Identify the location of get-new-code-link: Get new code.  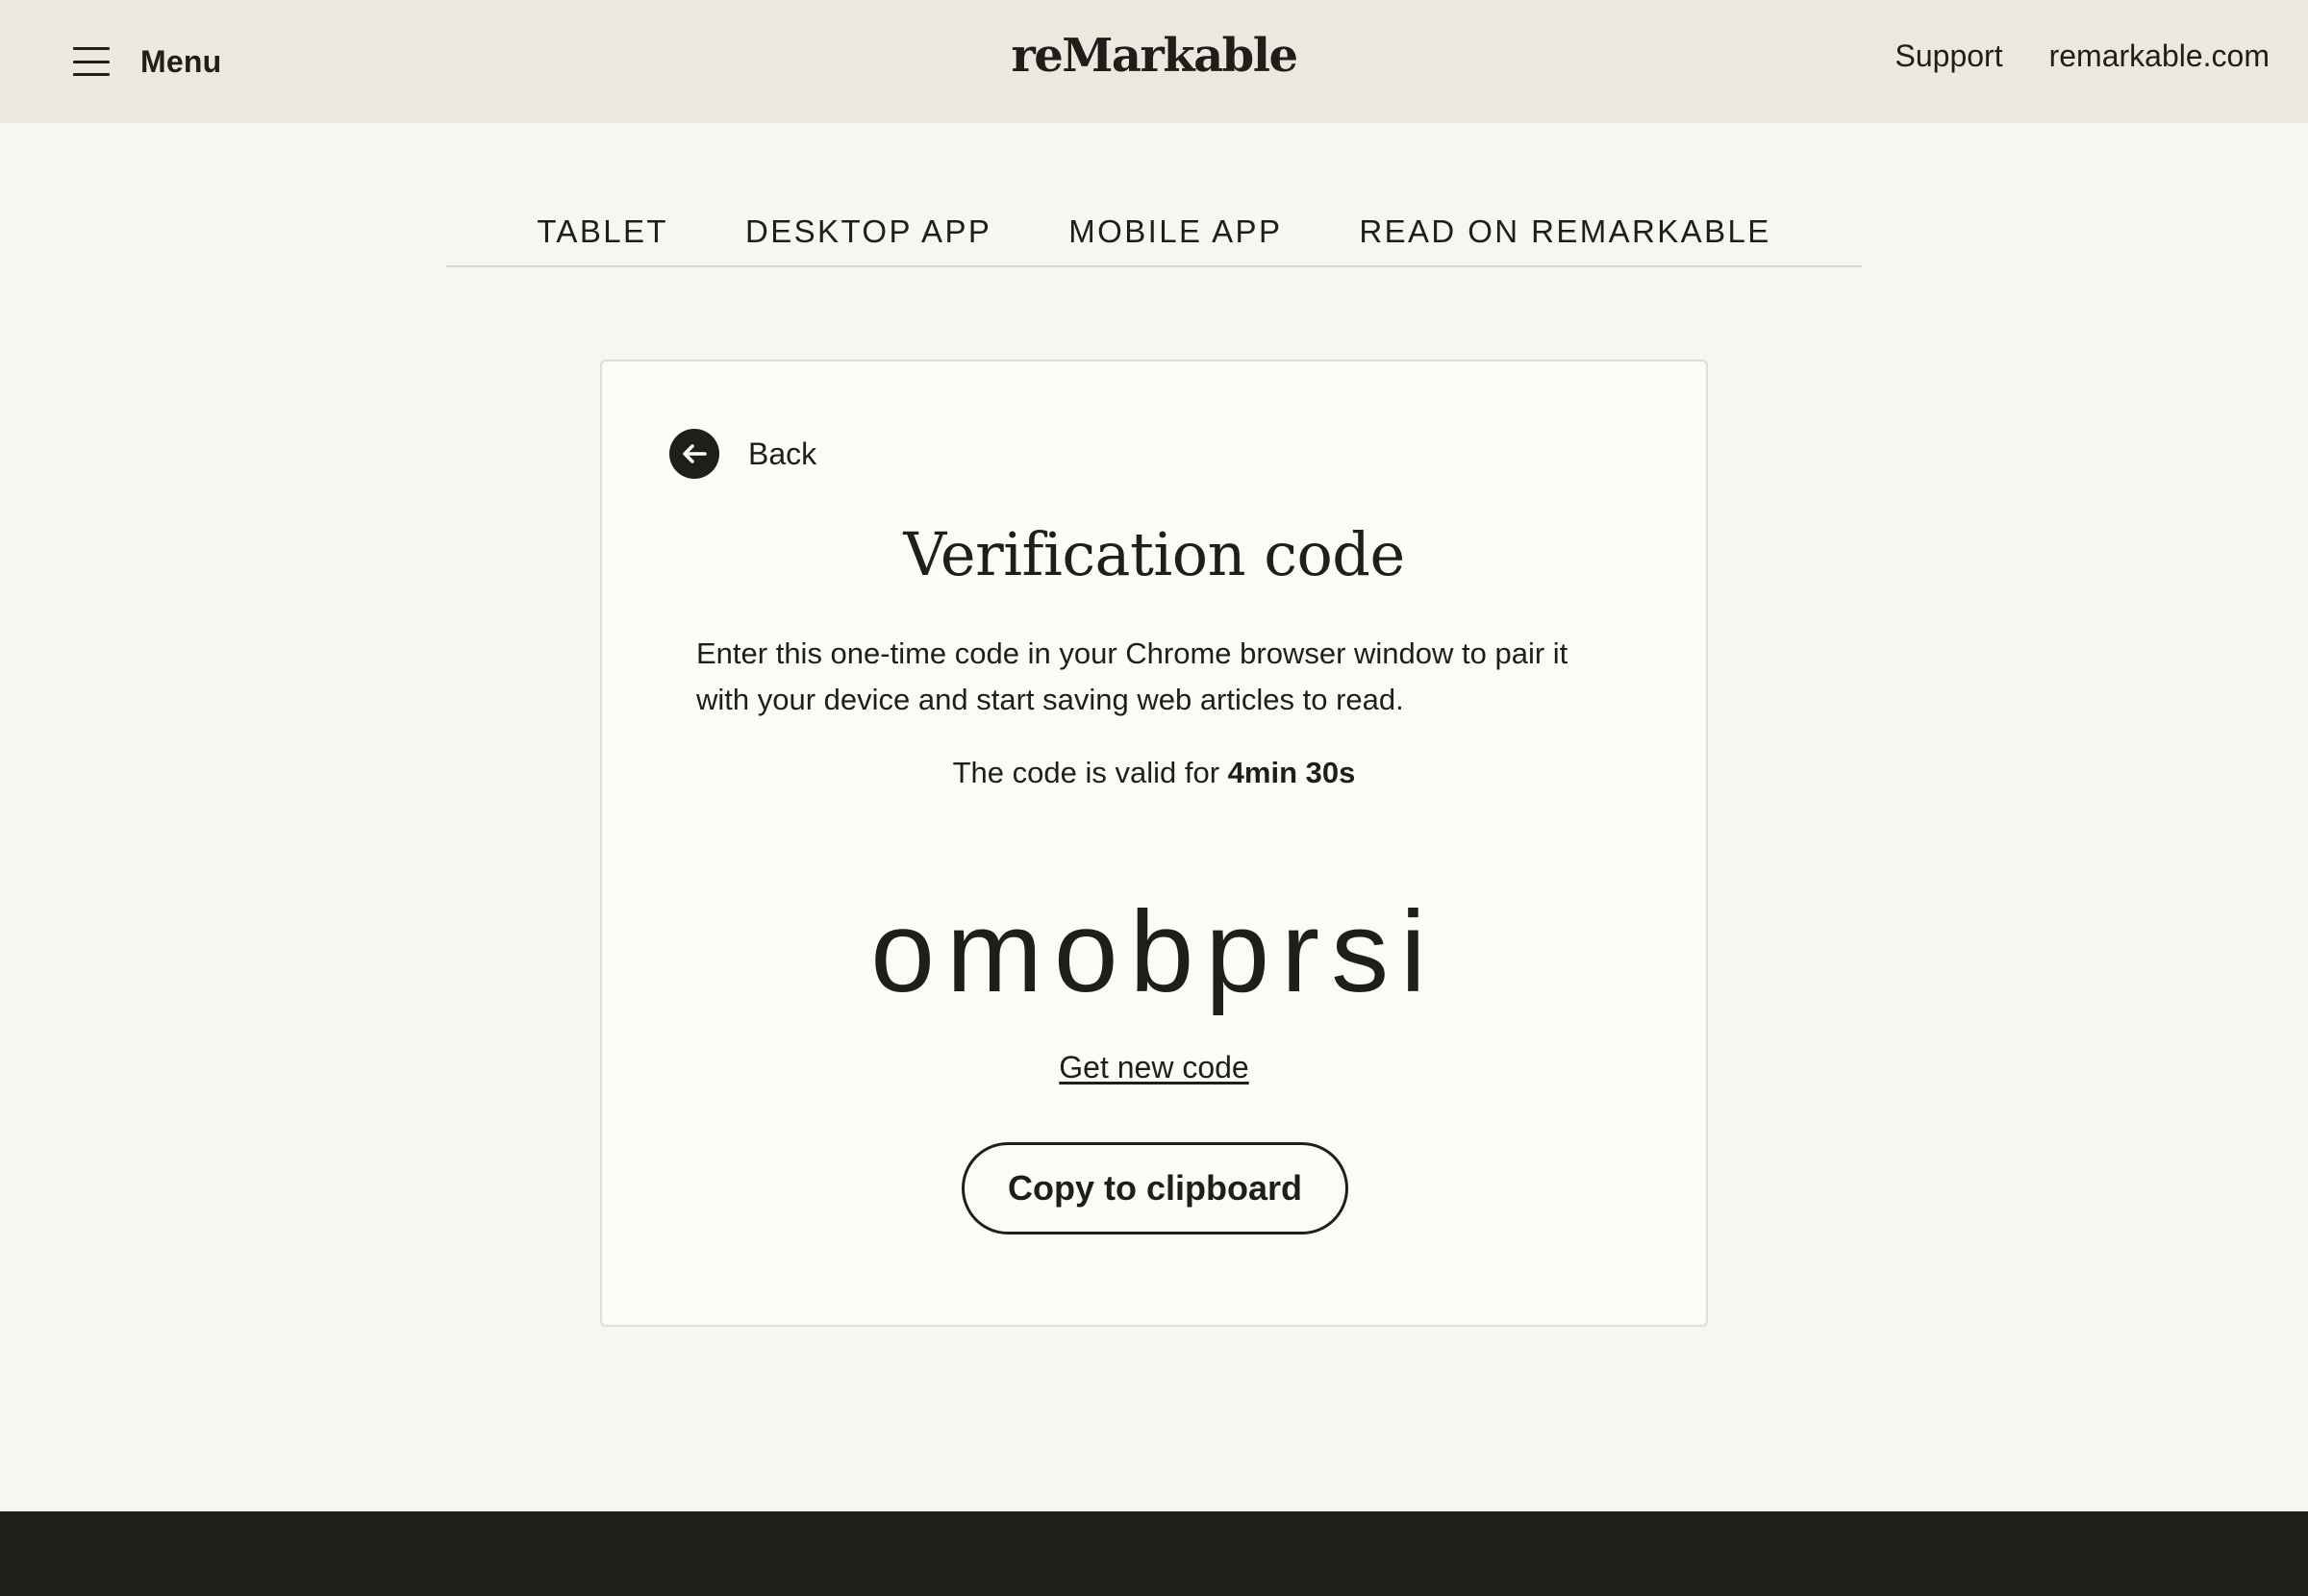
(1153, 1067).